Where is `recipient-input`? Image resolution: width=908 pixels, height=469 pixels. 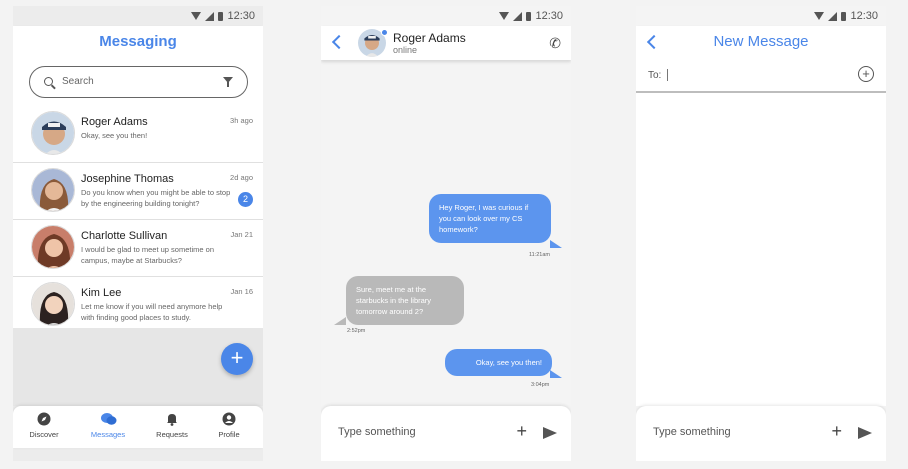 recipient-input is located at coordinates (667, 75).